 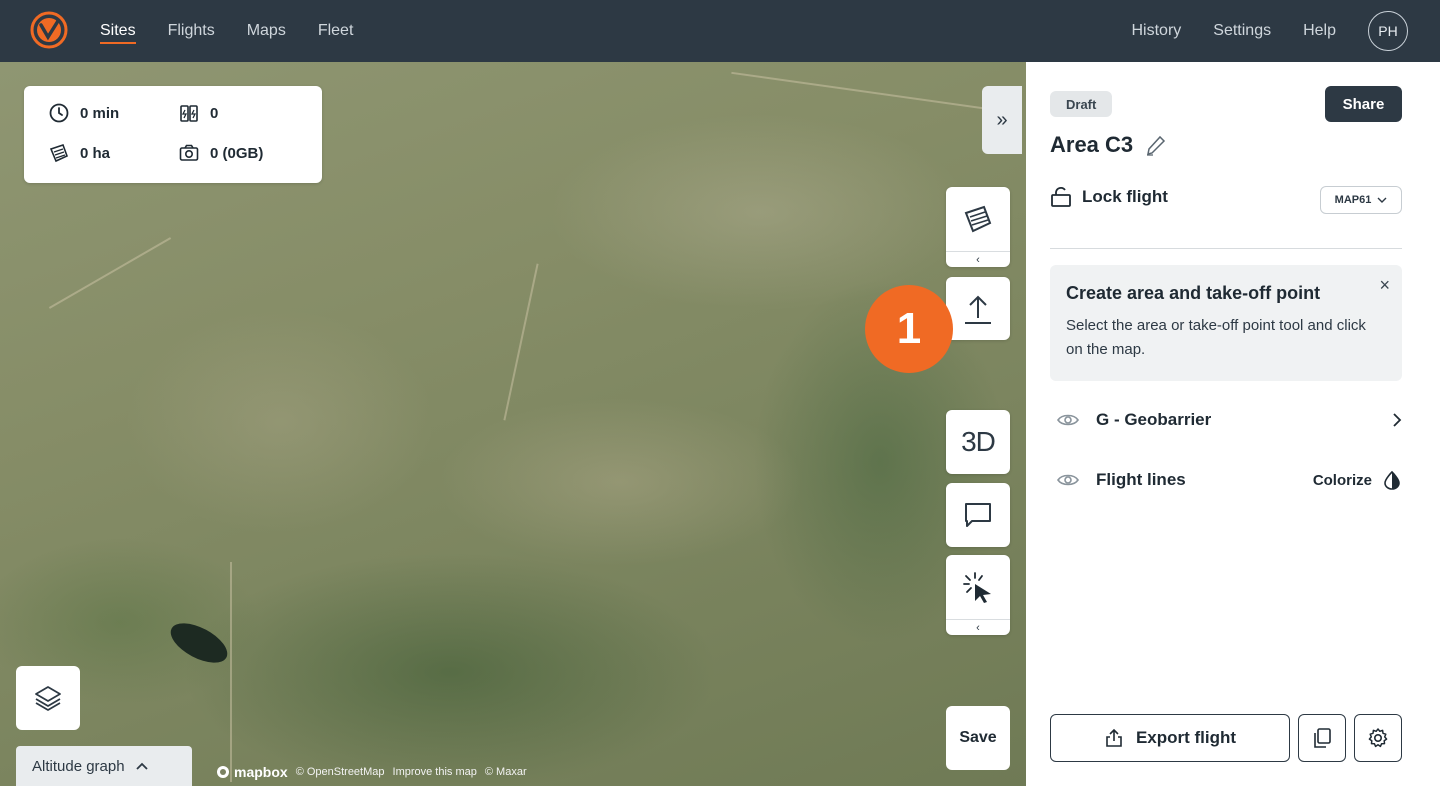 What do you see at coordinates (189, 152) in the screenshot?
I see `camera-icon` at bounding box center [189, 152].